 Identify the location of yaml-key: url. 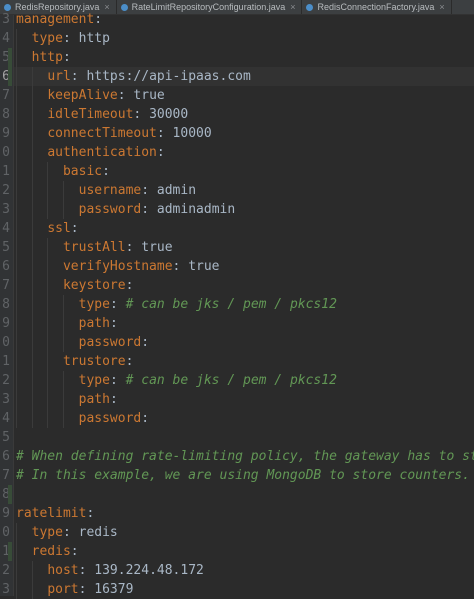
(59, 76).